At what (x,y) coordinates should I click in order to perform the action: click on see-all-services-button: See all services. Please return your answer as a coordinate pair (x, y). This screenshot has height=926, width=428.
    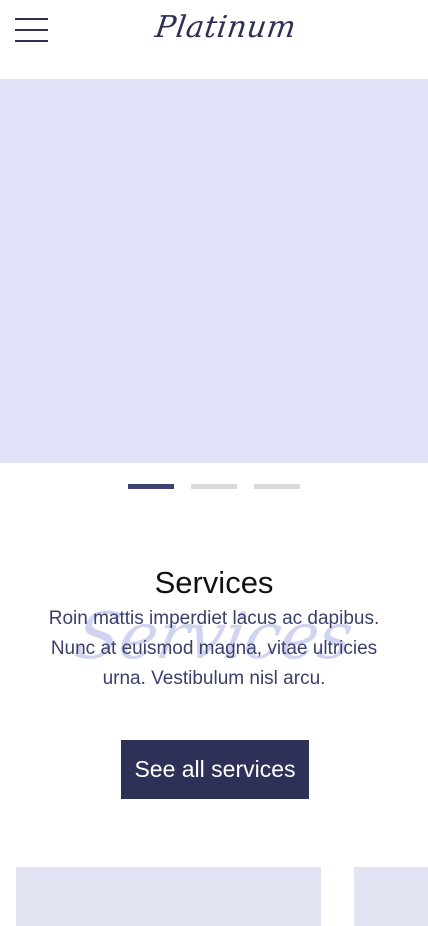
    Looking at the image, I should click on (215, 769).